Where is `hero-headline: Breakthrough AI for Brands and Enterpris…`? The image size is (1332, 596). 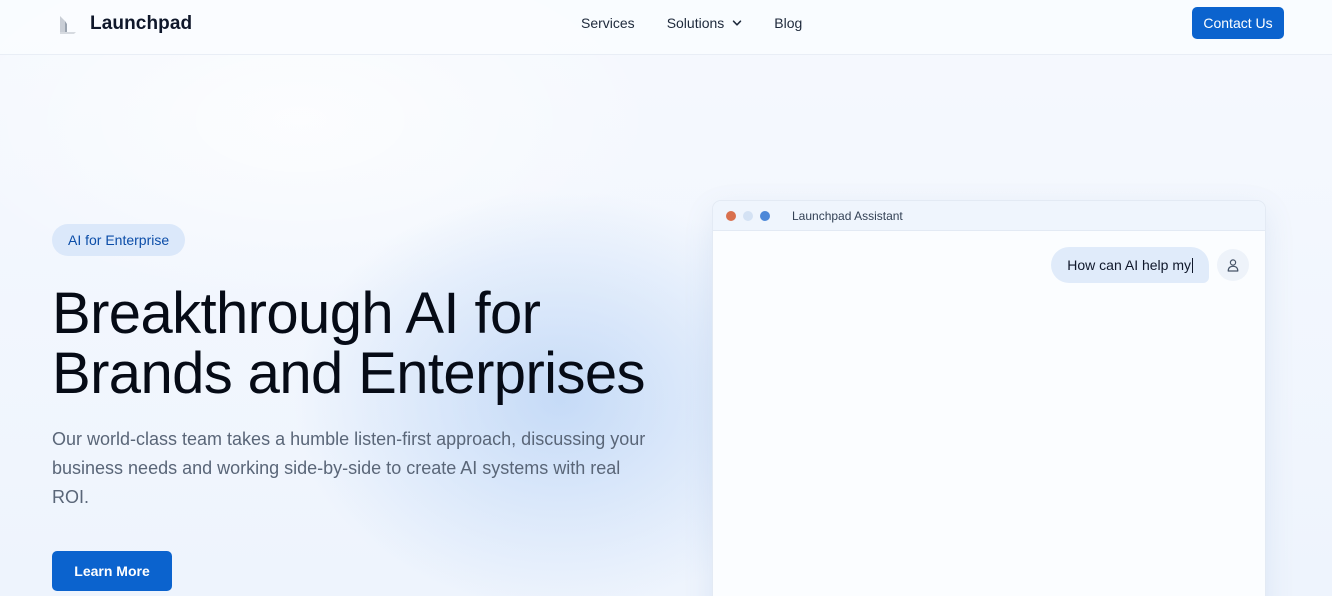
hero-headline: Breakthrough AI for Brands and Enterpris… is located at coordinates (372, 344).